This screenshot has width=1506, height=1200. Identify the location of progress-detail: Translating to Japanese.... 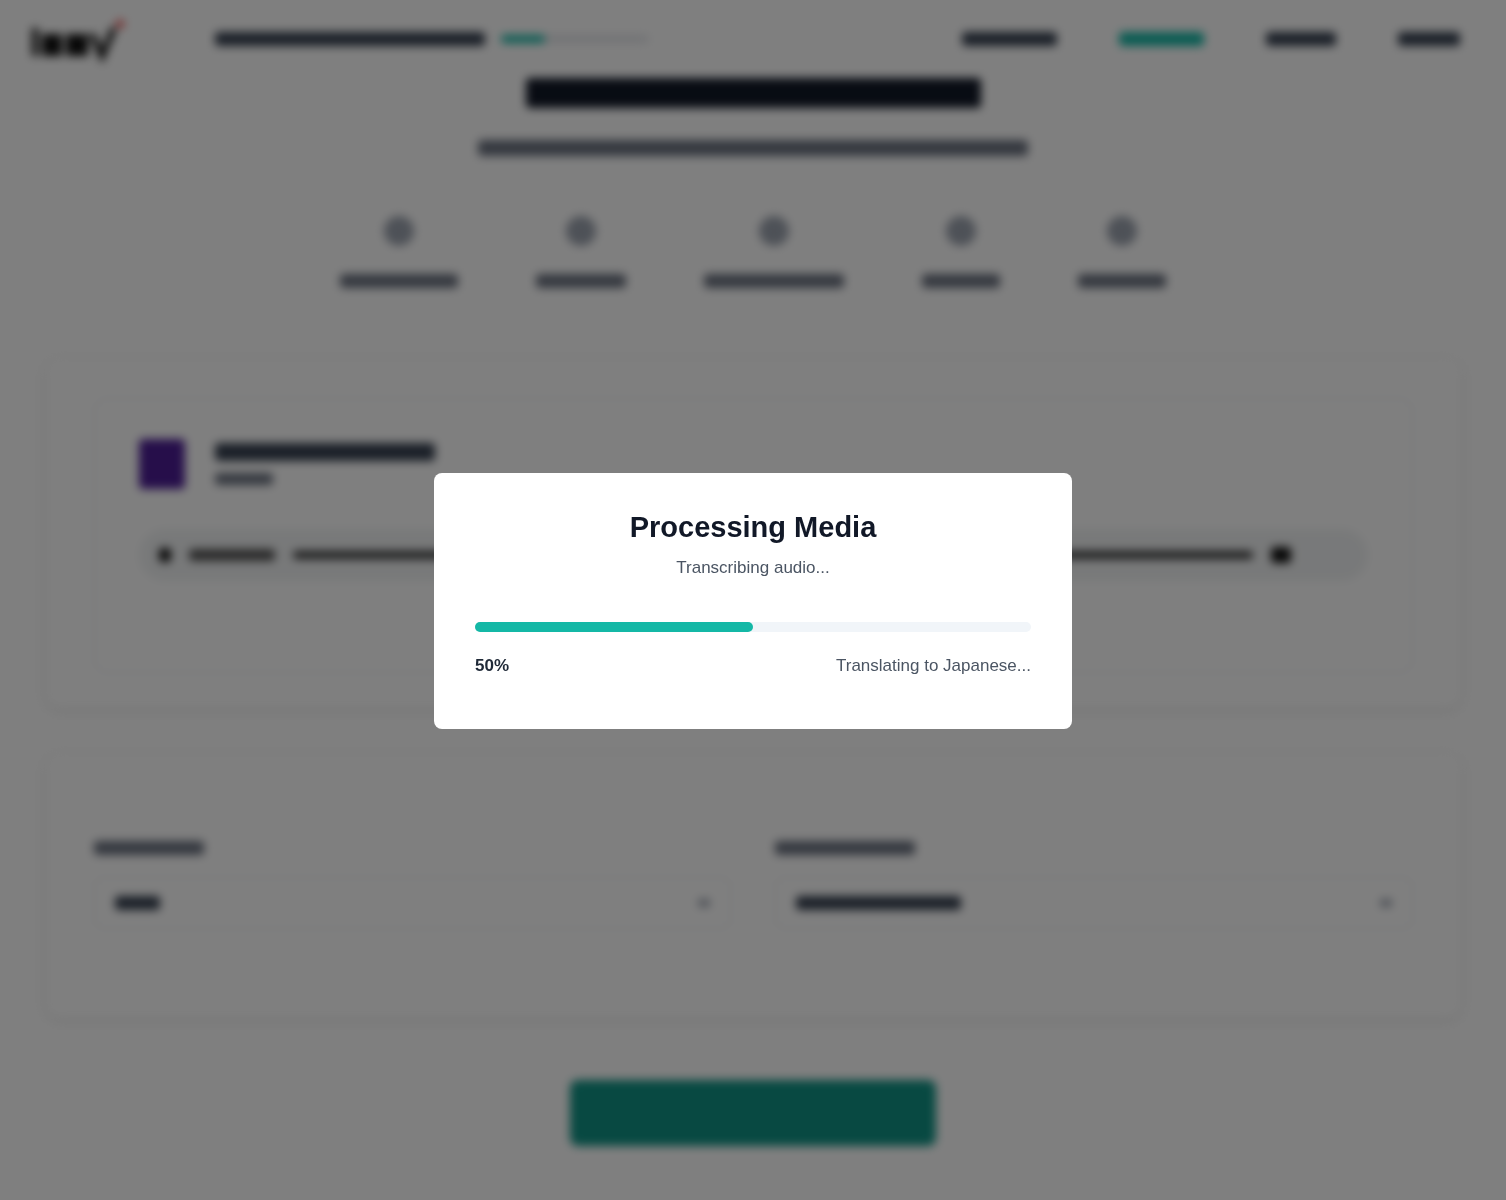
(933, 666).